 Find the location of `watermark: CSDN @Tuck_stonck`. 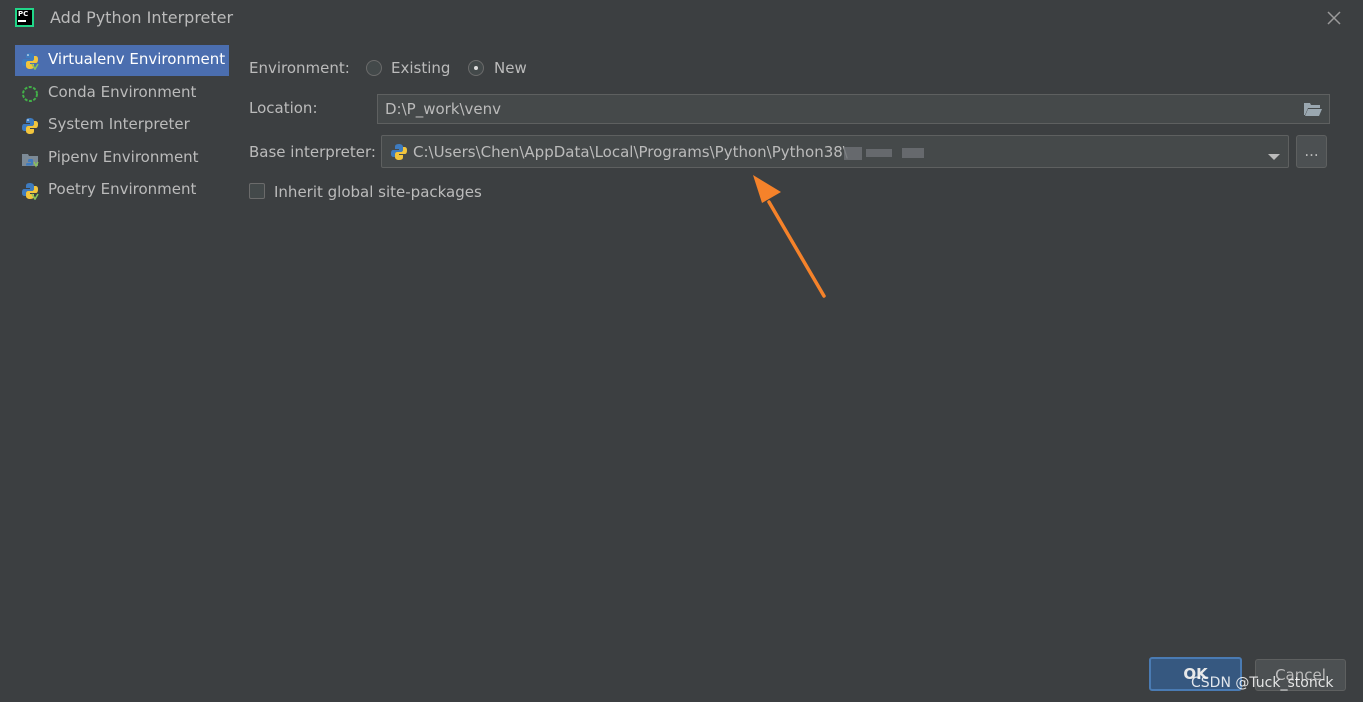

watermark: CSDN @Tuck_stonck is located at coordinates (1262, 683).